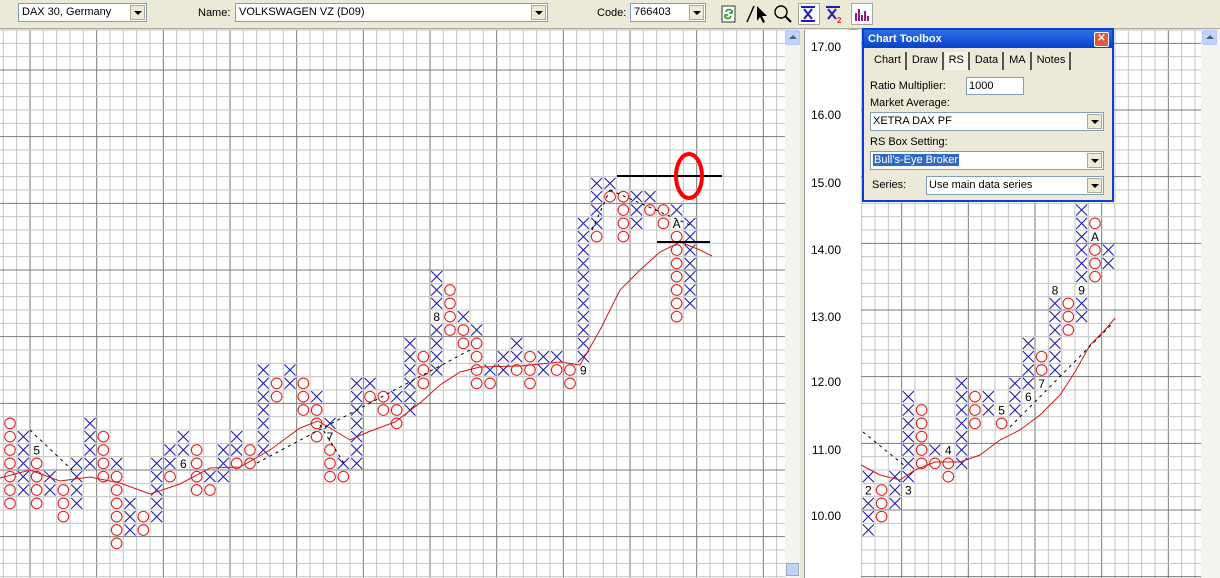  What do you see at coordinates (826, 450) in the screenshot?
I see `axis-label: 11.00` at bounding box center [826, 450].